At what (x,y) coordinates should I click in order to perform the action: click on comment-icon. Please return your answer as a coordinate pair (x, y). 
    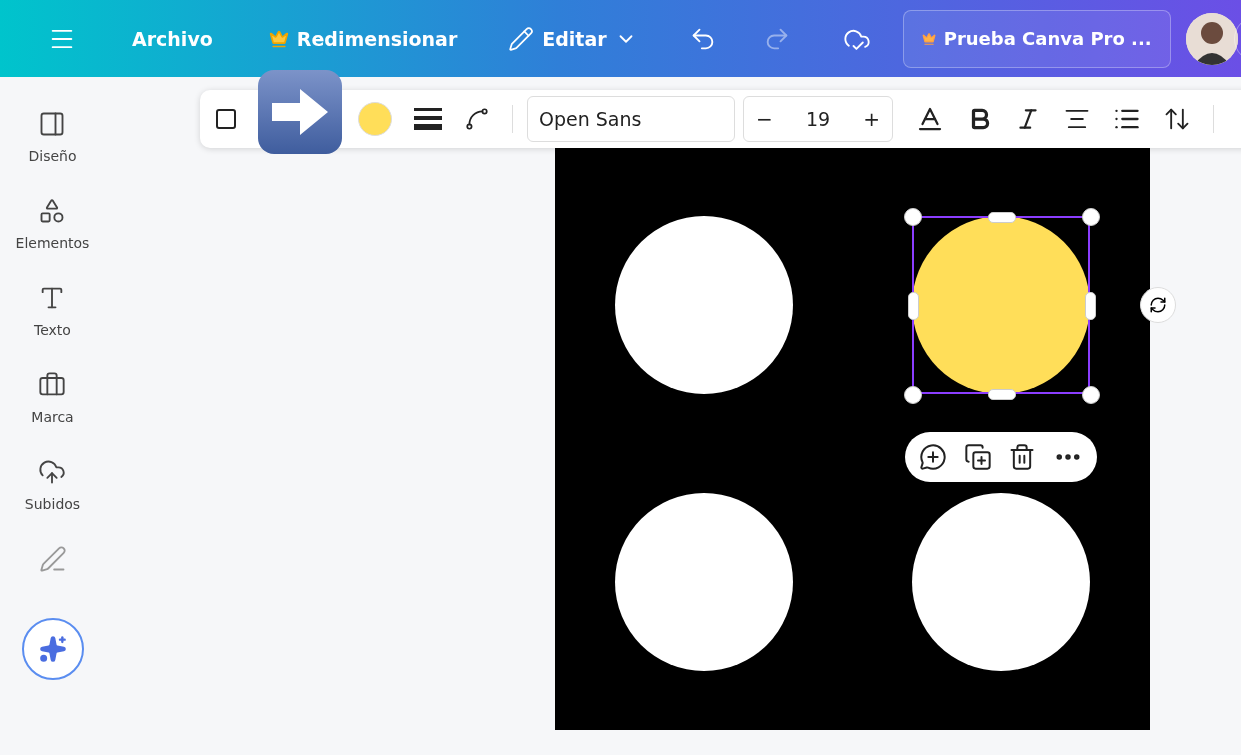
    Looking at the image, I should click on (933, 457).